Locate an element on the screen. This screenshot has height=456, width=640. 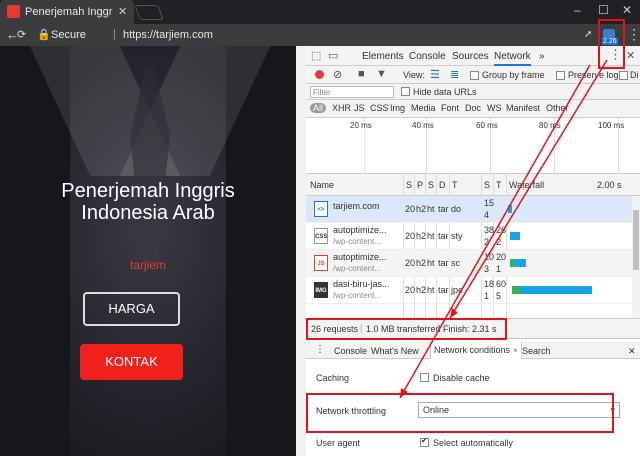
annotation-arrow-status is located at coordinates (528, 189).